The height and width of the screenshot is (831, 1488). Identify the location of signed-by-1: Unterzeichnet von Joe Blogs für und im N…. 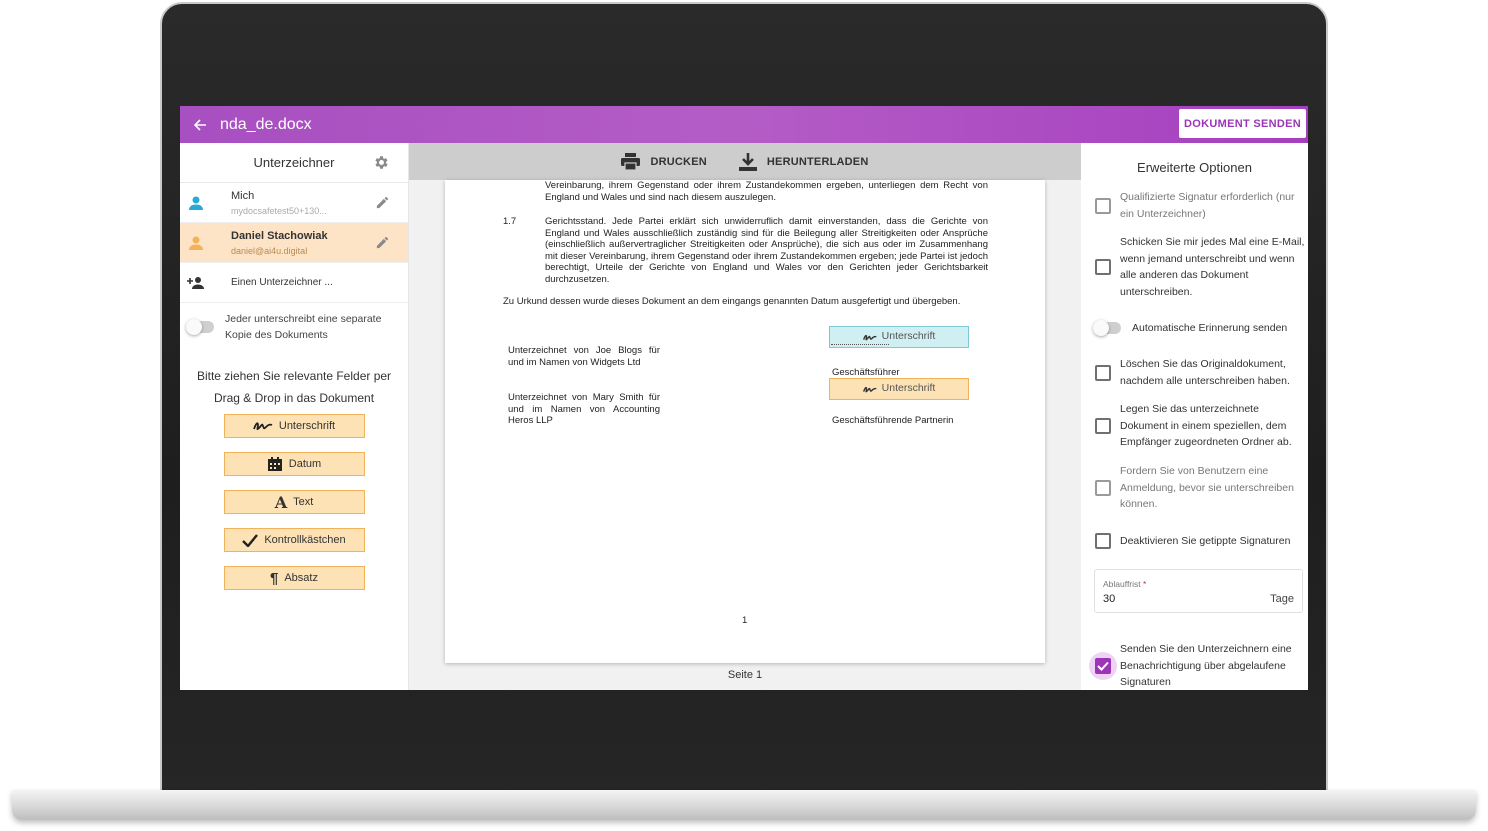
(584, 356).